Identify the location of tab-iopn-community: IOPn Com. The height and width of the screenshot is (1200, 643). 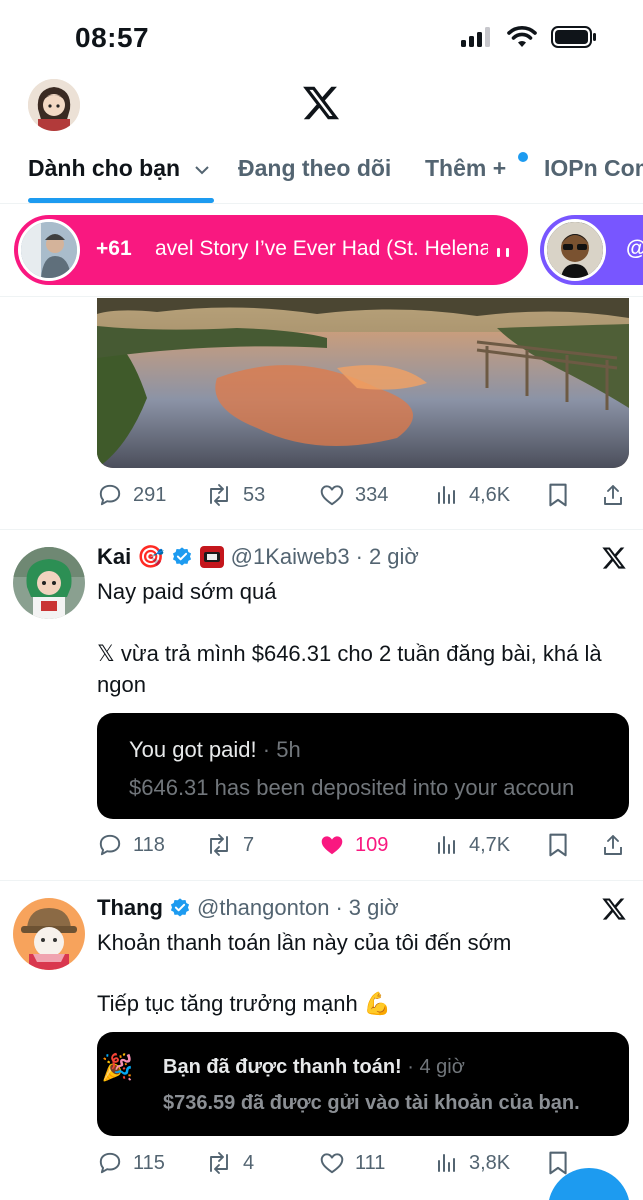
(593, 168).